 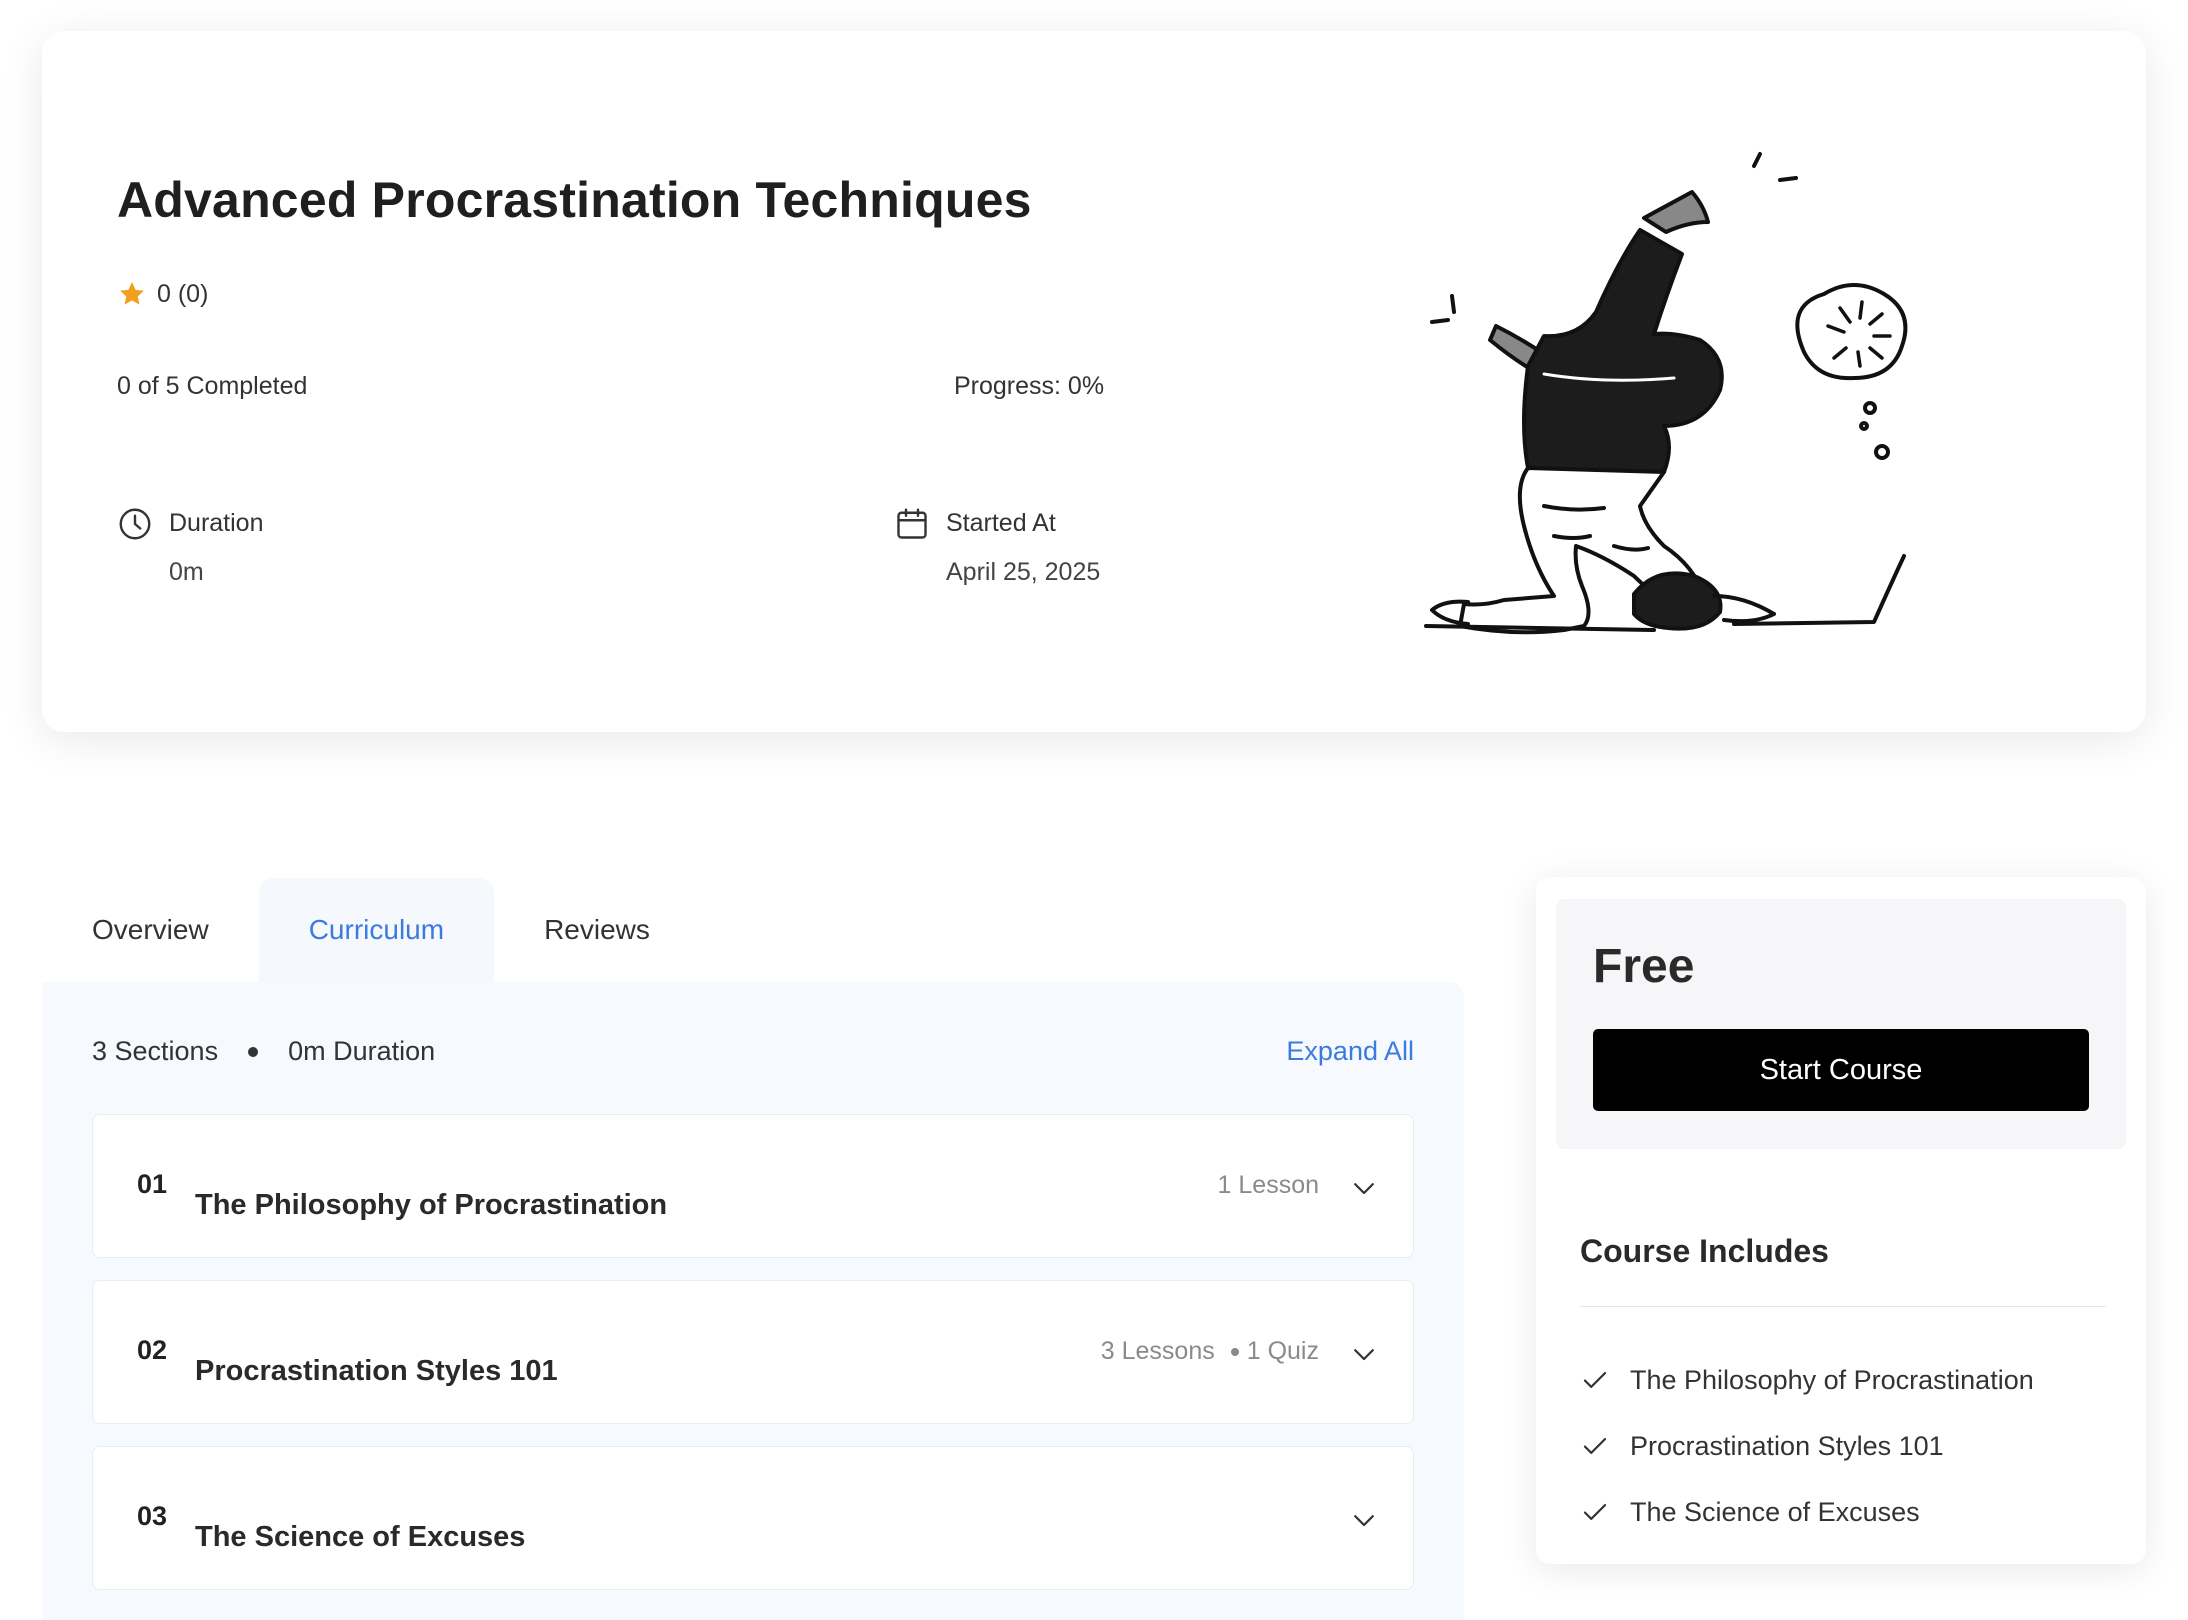 I want to click on tab-overview: Overview, so click(x=150, y=930).